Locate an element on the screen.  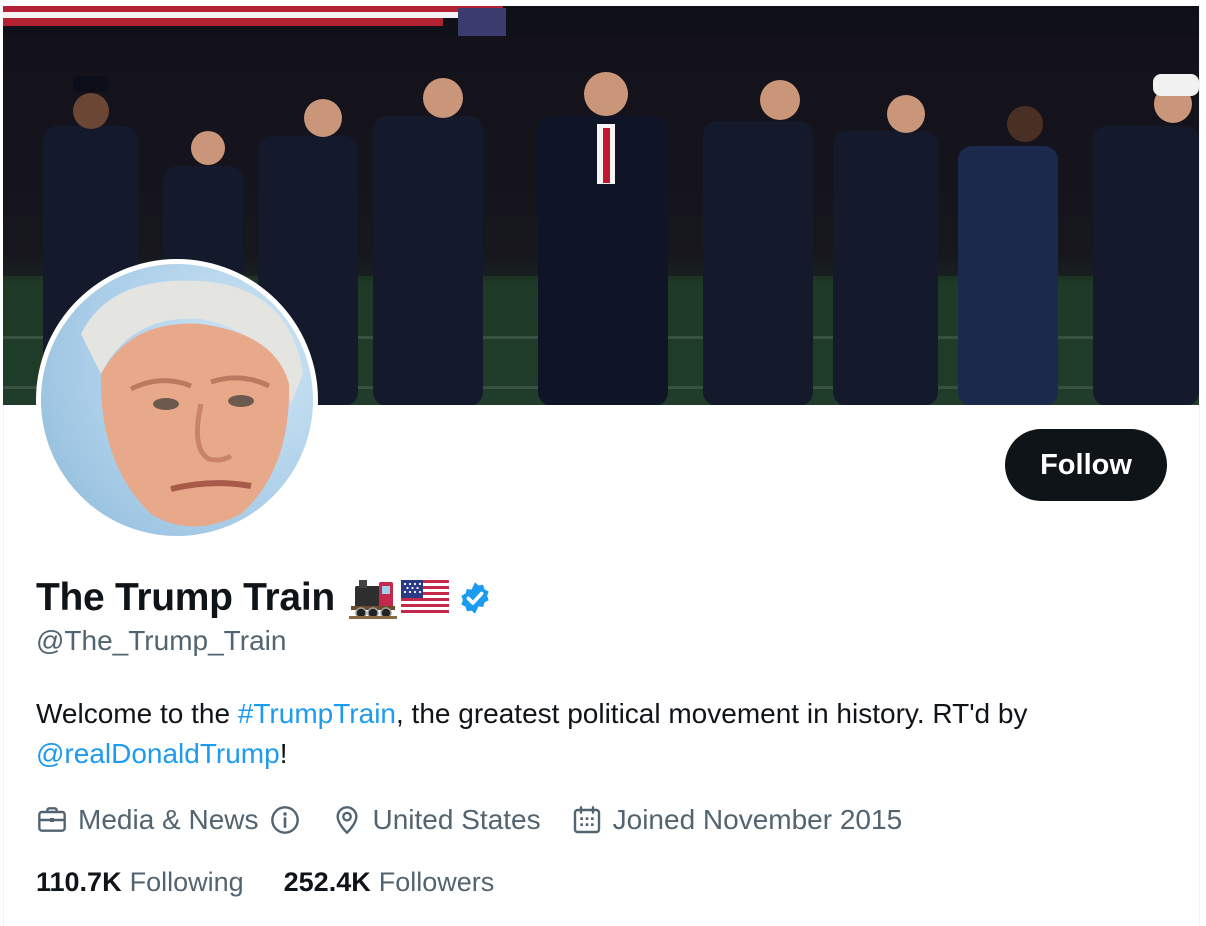
category-label: Media & News is located at coordinates (168, 819).